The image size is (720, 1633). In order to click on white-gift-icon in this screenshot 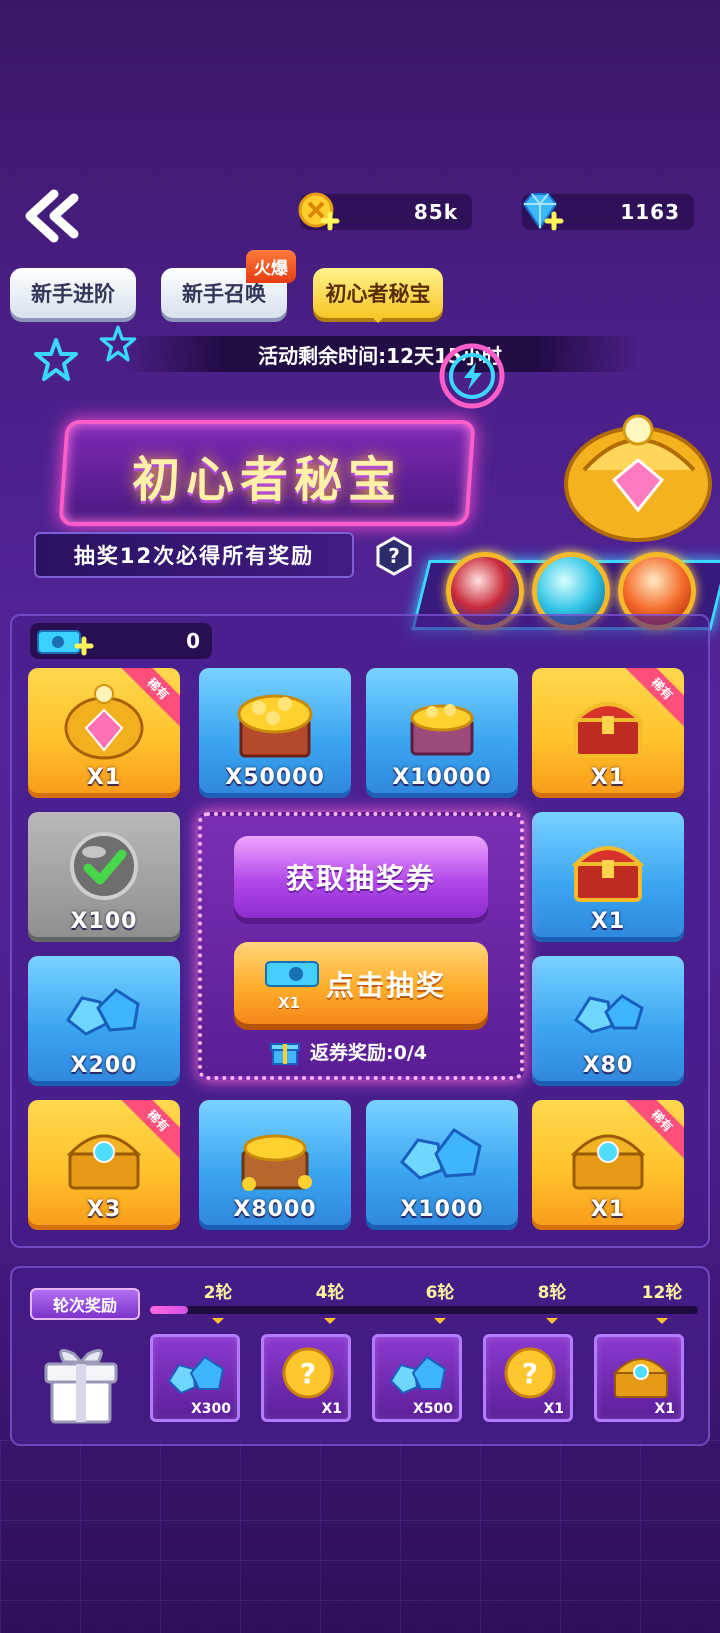, I will do `click(81, 1386)`.